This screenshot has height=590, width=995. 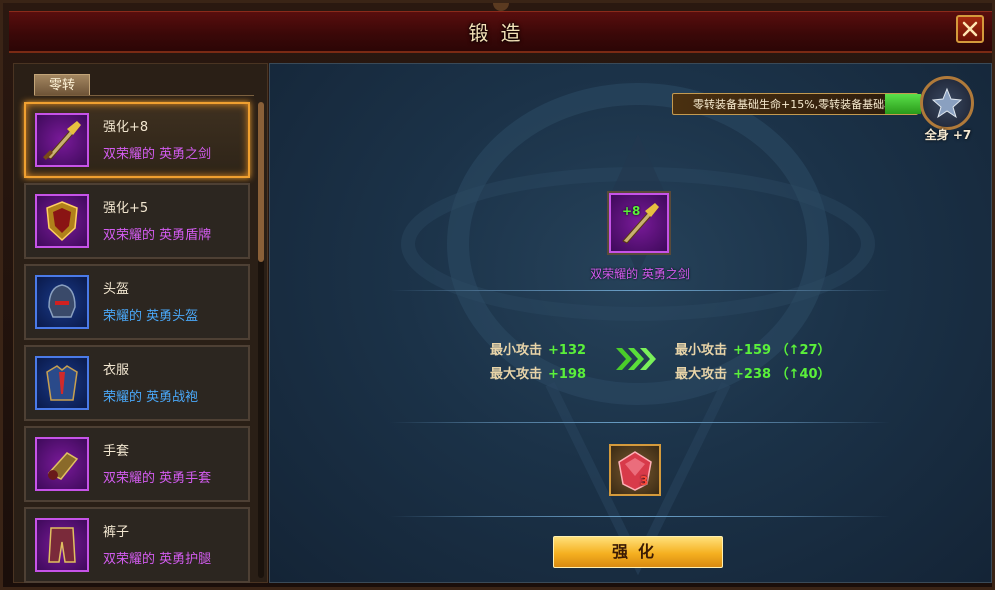 I want to click on title-bar: 锻造, so click(x=500, y=32).